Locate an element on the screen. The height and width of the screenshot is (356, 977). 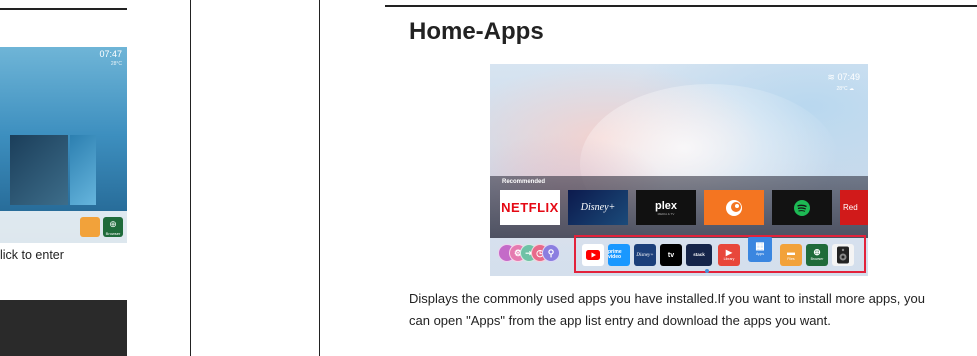
left-page-top-rule is located at coordinates (63, 9).